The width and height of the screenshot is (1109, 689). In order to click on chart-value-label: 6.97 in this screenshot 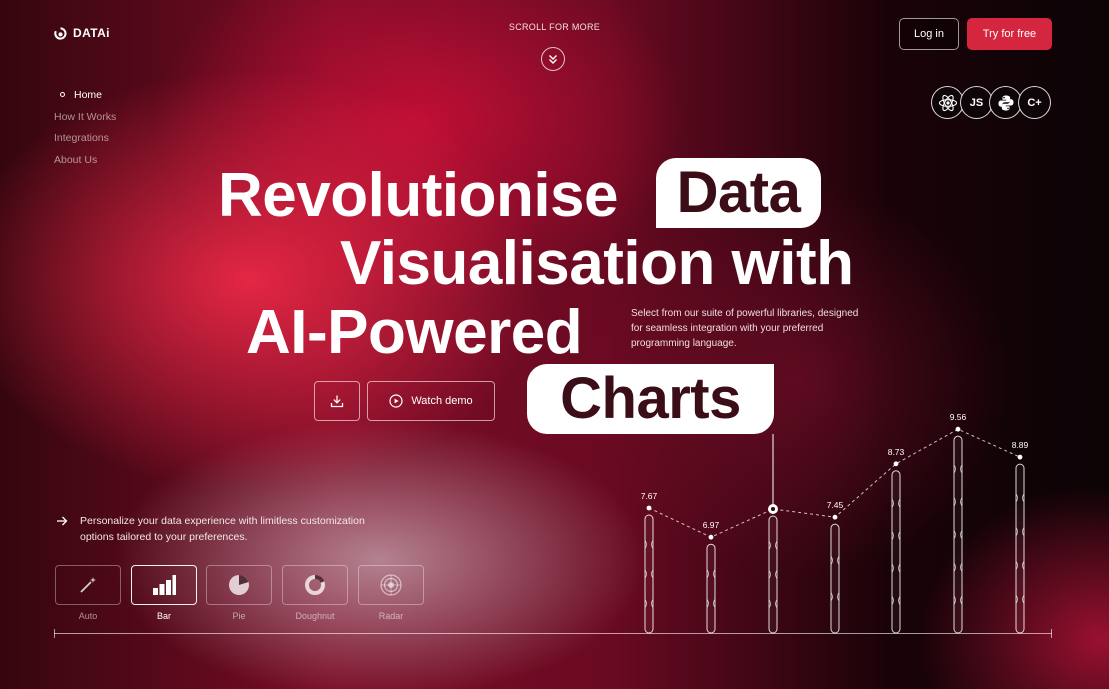, I will do `click(711, 525)`.